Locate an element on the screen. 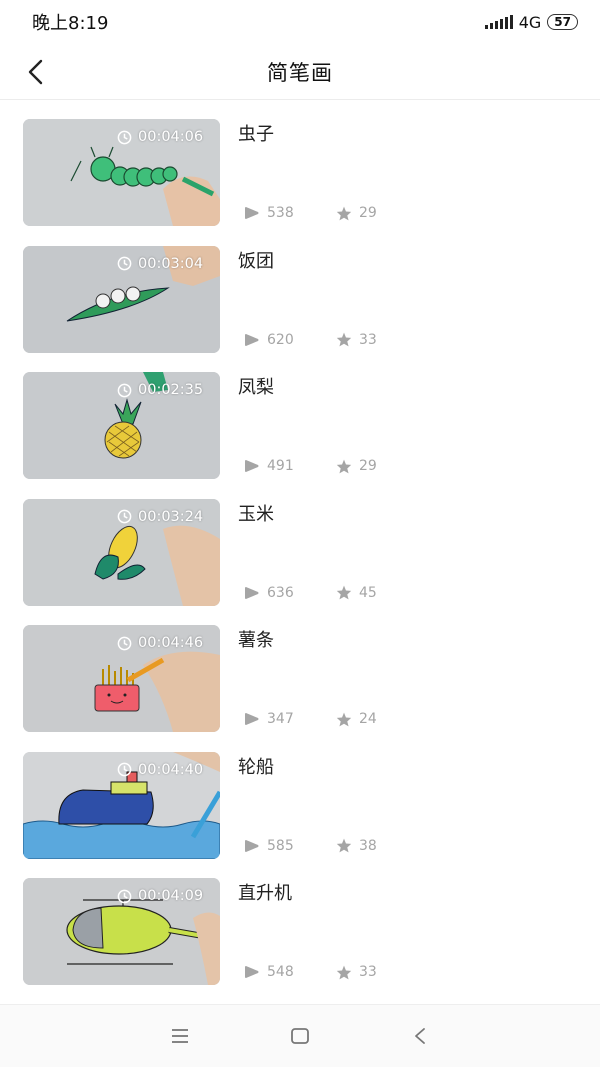 This screenshot has width=600, height=1067. video-thumbnail: 00:04:06 is located at coordinates (121, 172).